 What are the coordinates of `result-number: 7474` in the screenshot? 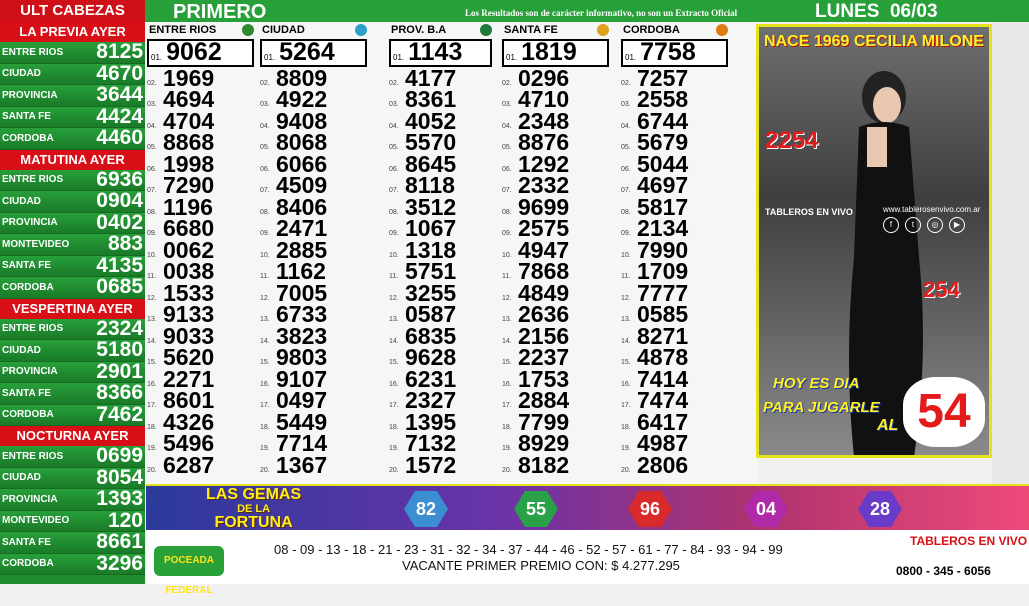 It's located at (663, 400).